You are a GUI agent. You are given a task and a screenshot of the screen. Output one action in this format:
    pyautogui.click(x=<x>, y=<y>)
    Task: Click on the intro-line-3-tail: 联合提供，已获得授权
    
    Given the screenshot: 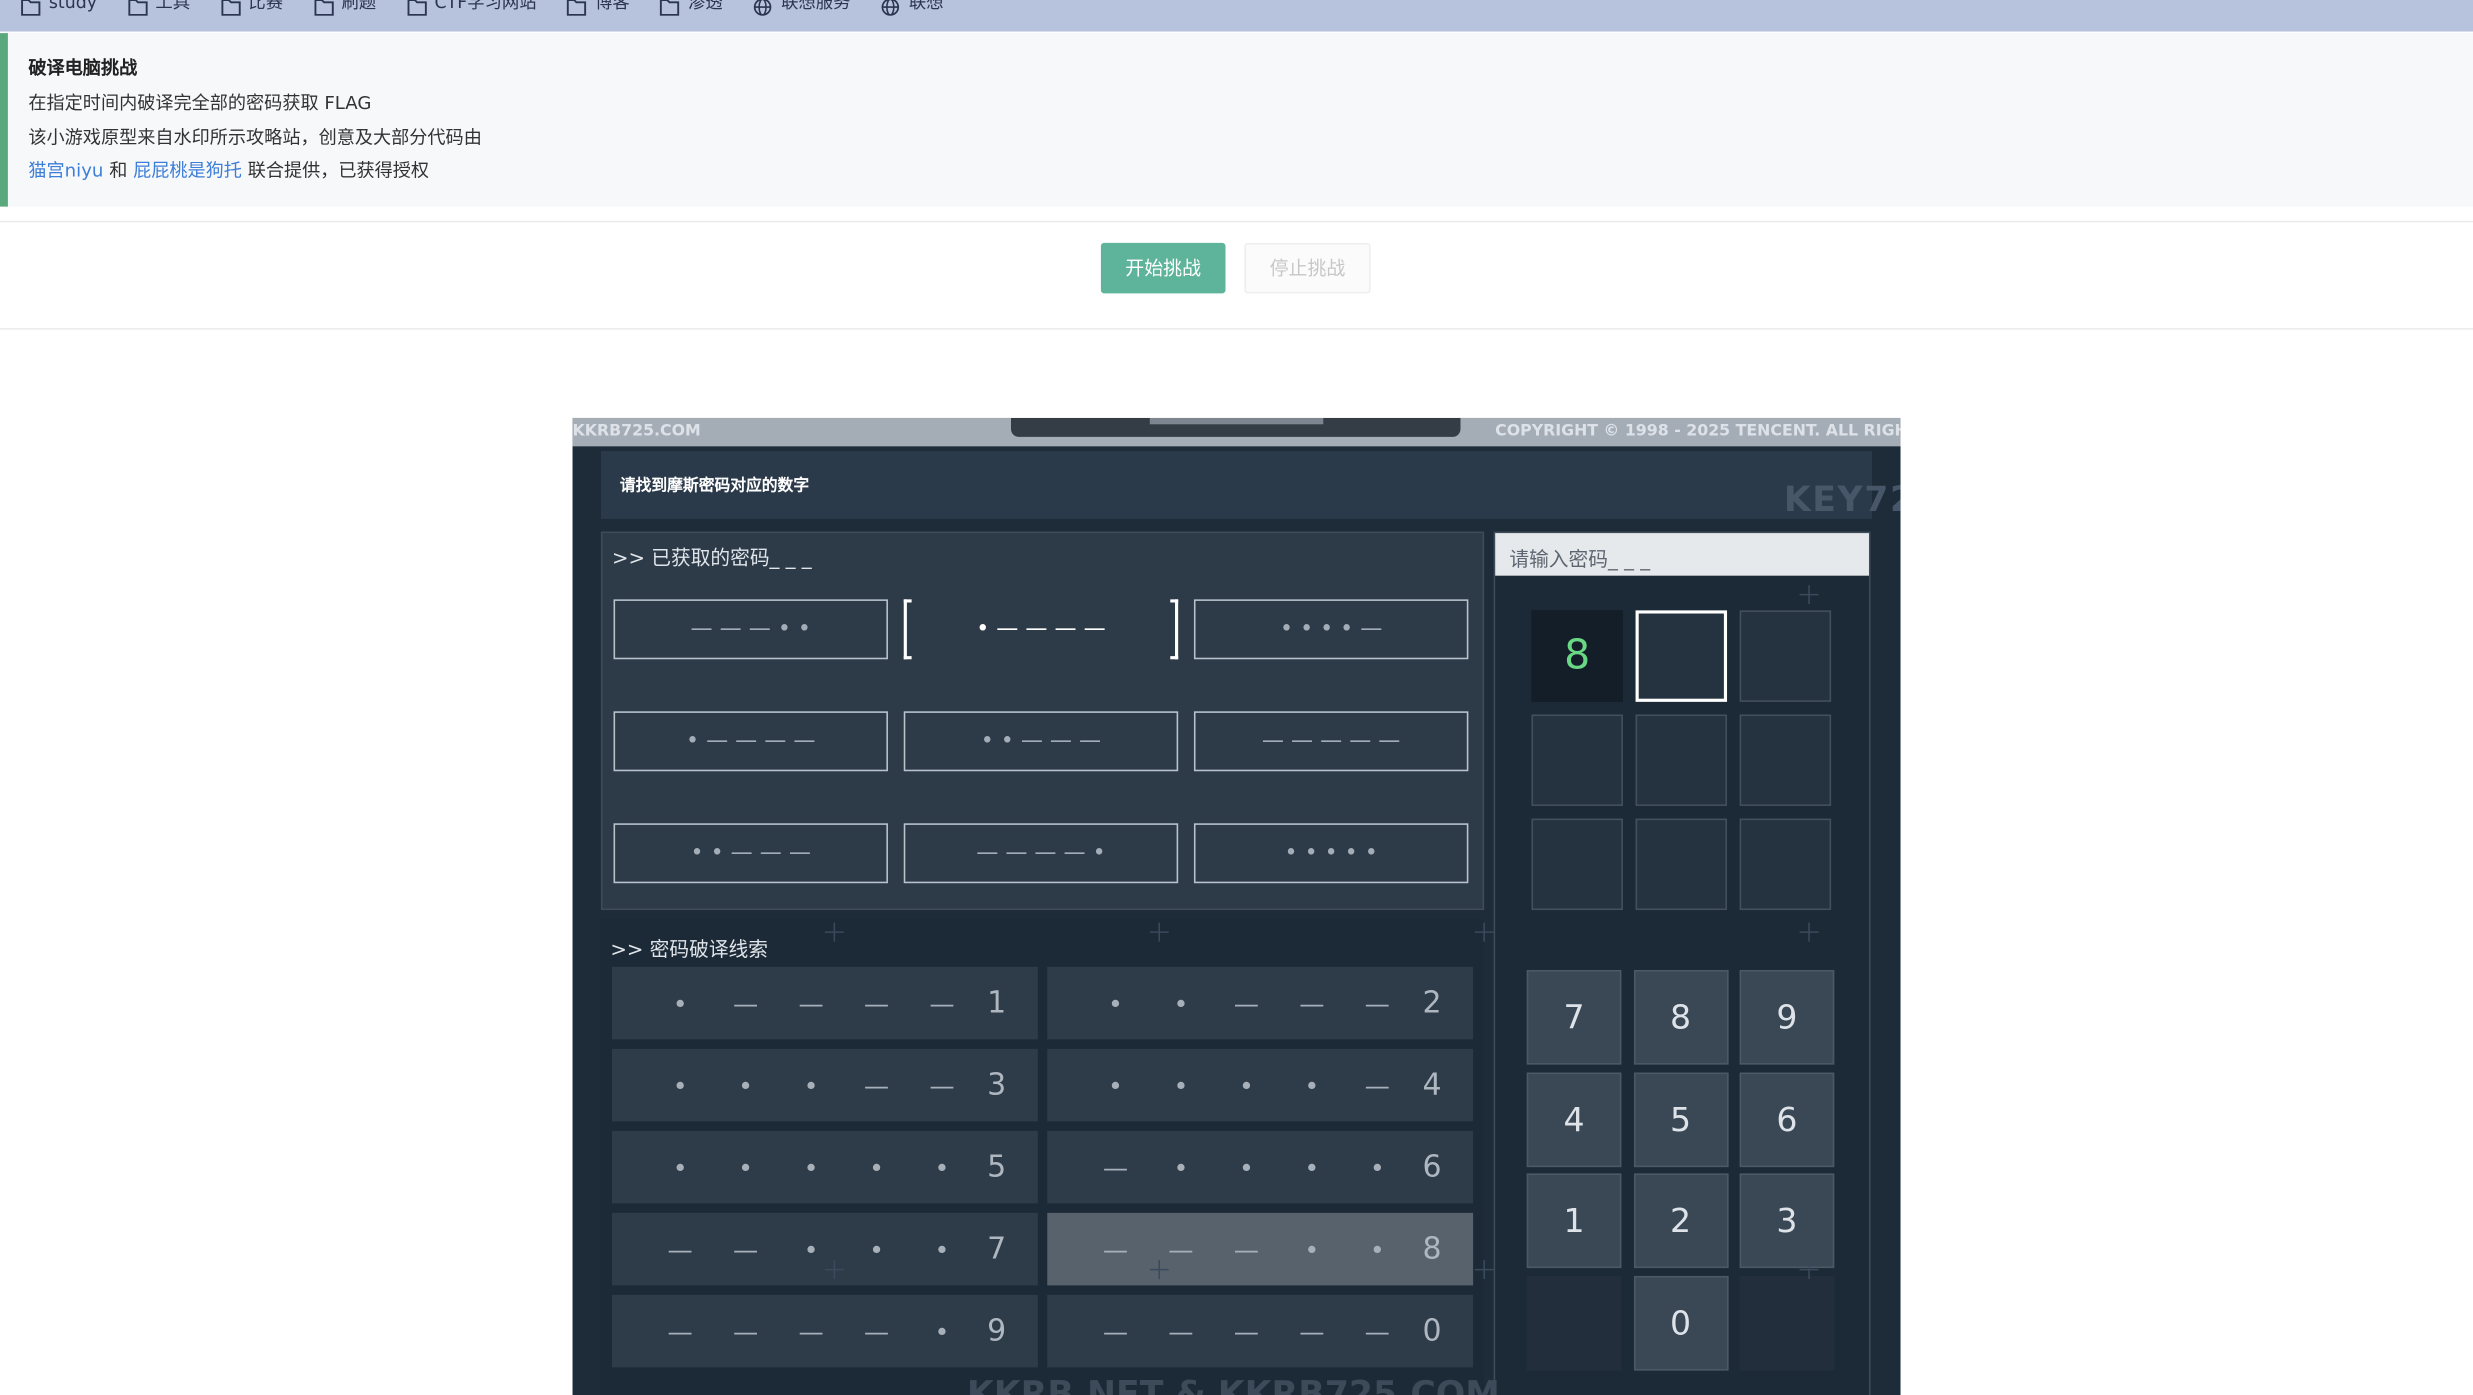 What is the action you would take?
    pyautogui.click(x=338, y=170)
    